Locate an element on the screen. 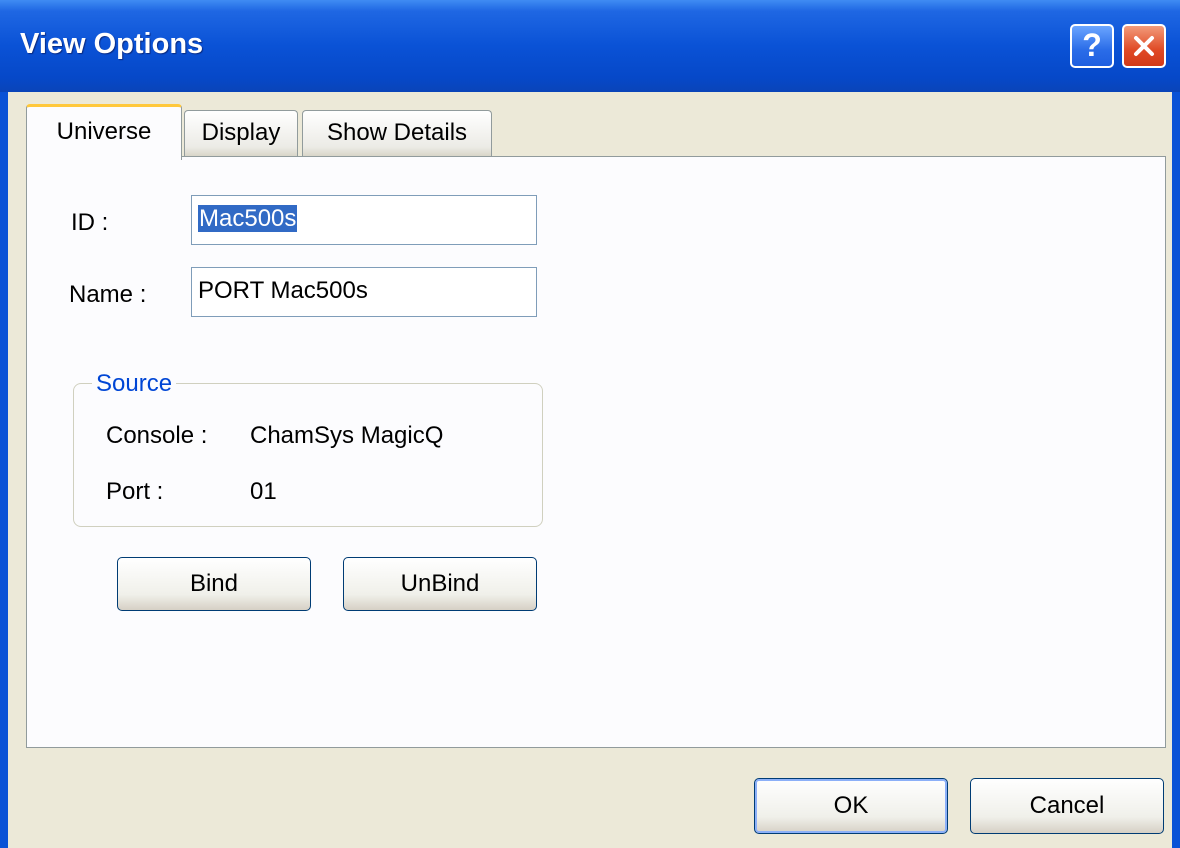  tab-universe: Universe is located at coordinates (104, 132).